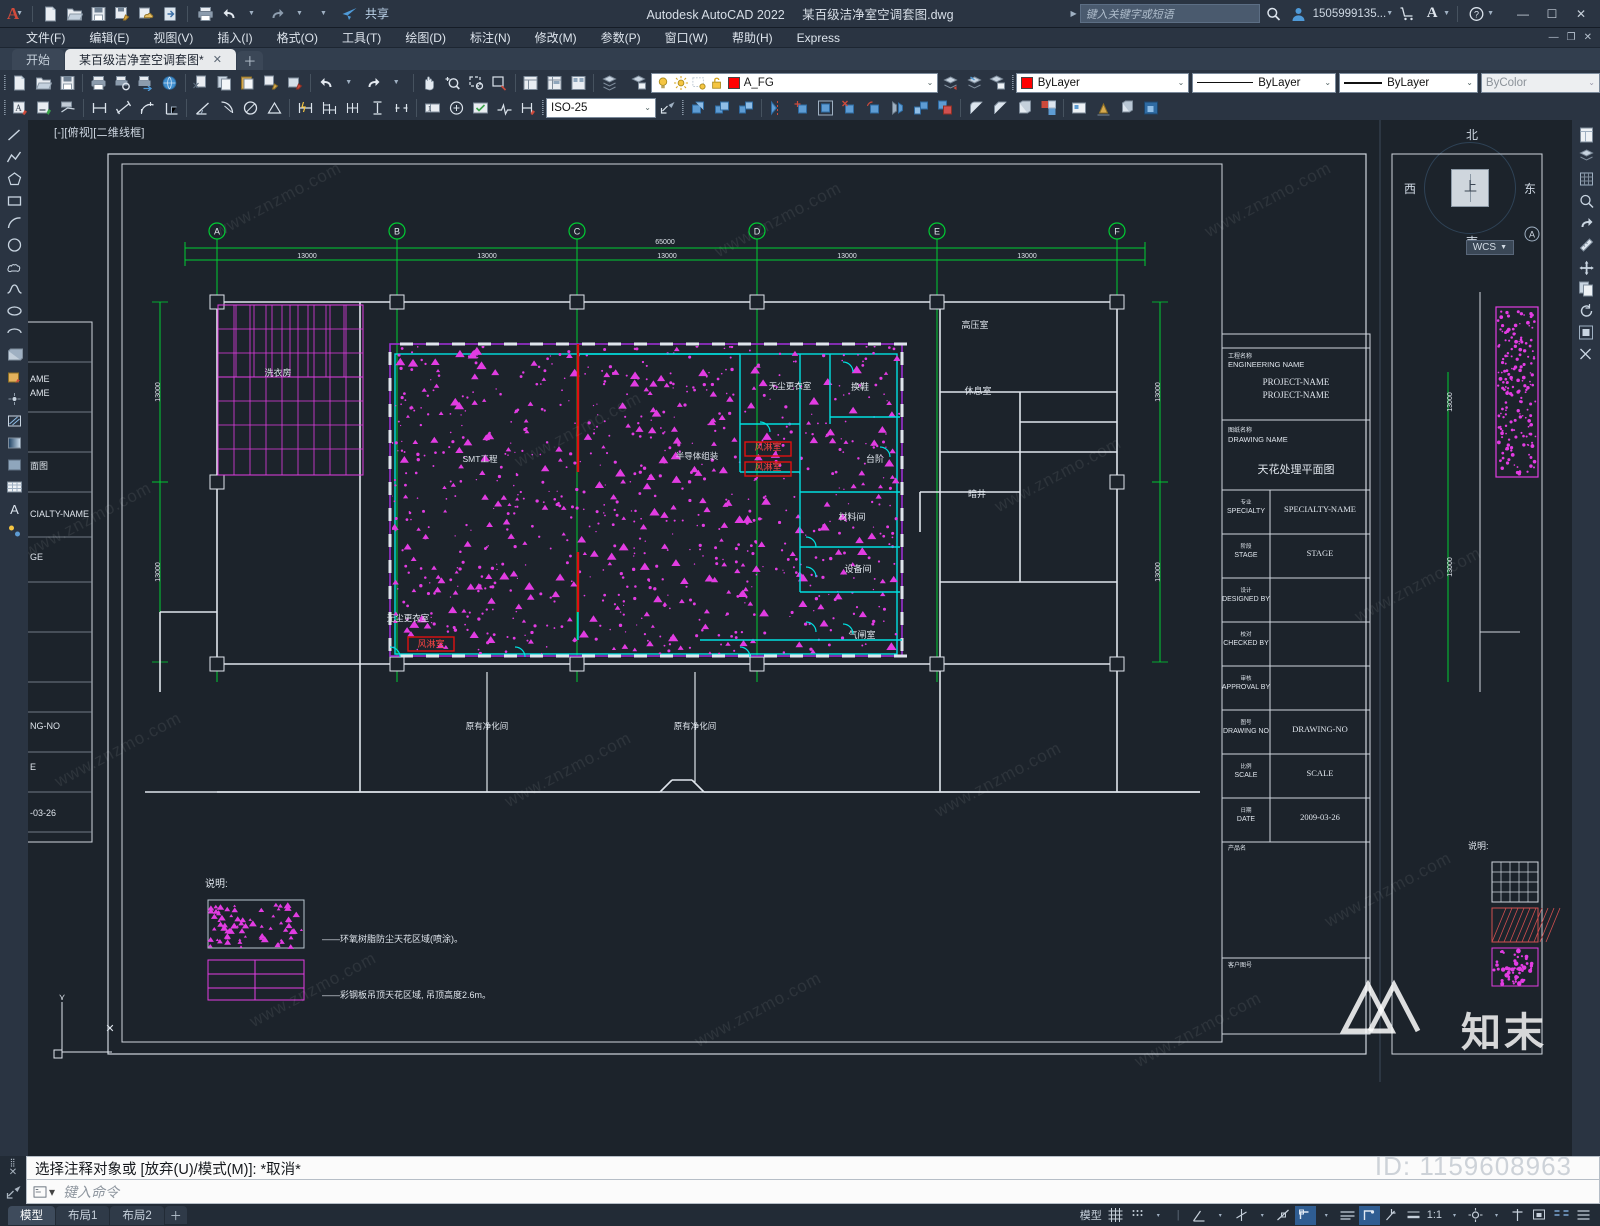 This screenshot has height=1226, width=1600. Describe the element at coordinates (578, 83) in the screenshot. I see `tool-palettes-icon` at that location.